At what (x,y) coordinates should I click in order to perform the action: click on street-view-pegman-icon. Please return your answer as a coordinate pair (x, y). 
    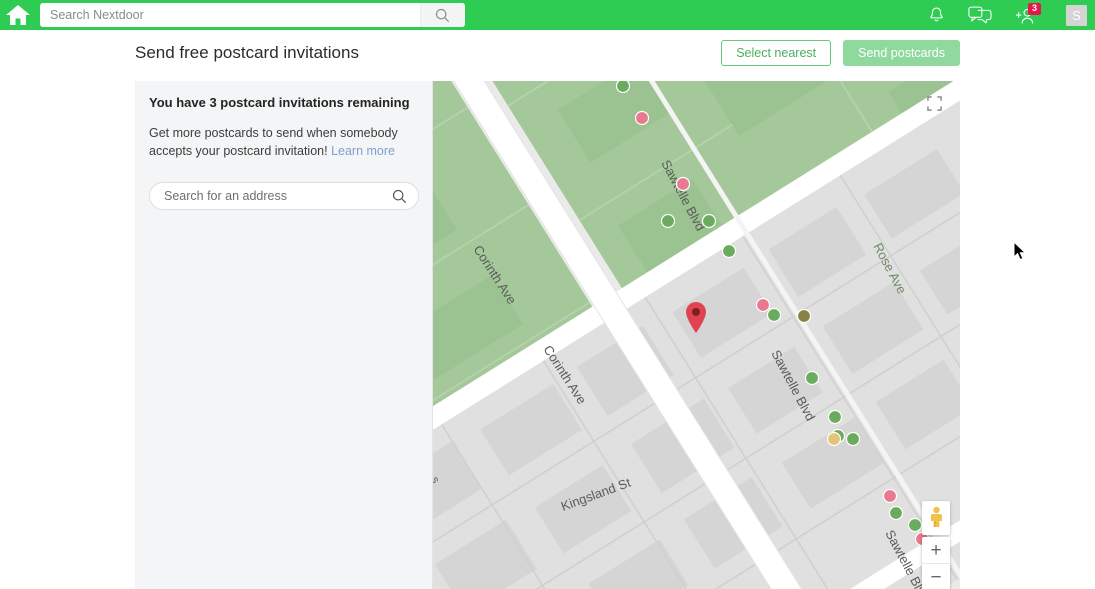
    Looking at the image, I should click on (936, 516).